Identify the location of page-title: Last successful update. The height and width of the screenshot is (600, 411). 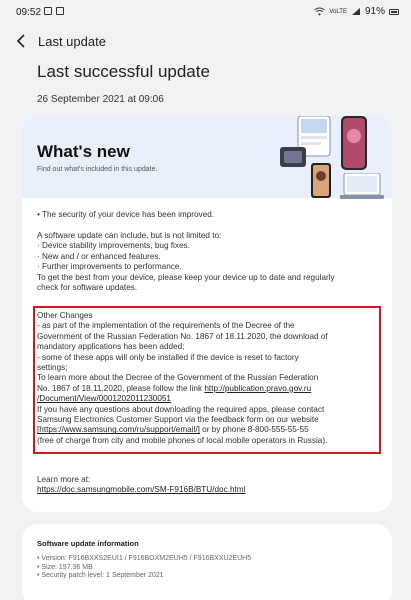
(123, 71).